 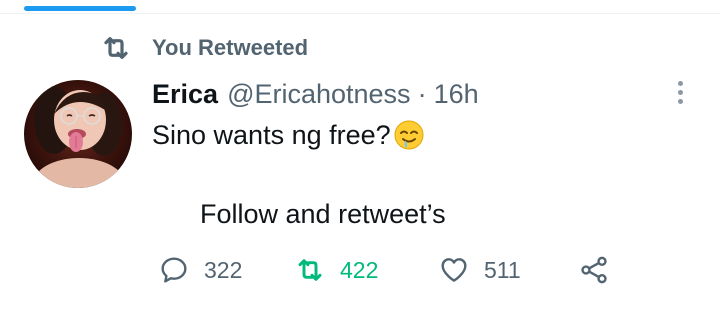 I want to click on tweet-header: Erica @Ericahotness · 16h, so click(x=315, y=94).